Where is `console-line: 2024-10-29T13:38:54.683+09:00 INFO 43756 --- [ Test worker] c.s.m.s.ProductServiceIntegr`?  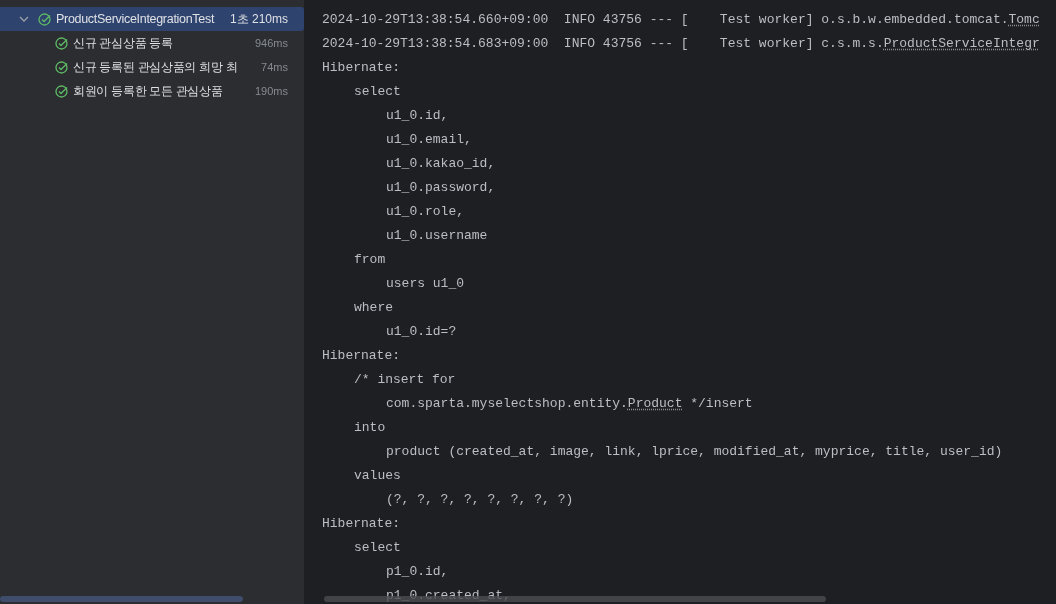 console-line: 2024-10-29T13:38:54.683+09:00 INFO 43756 --- [ Test worker] c.s.m.s.ProductServiceIntegr is located at coordinates (681, 44).